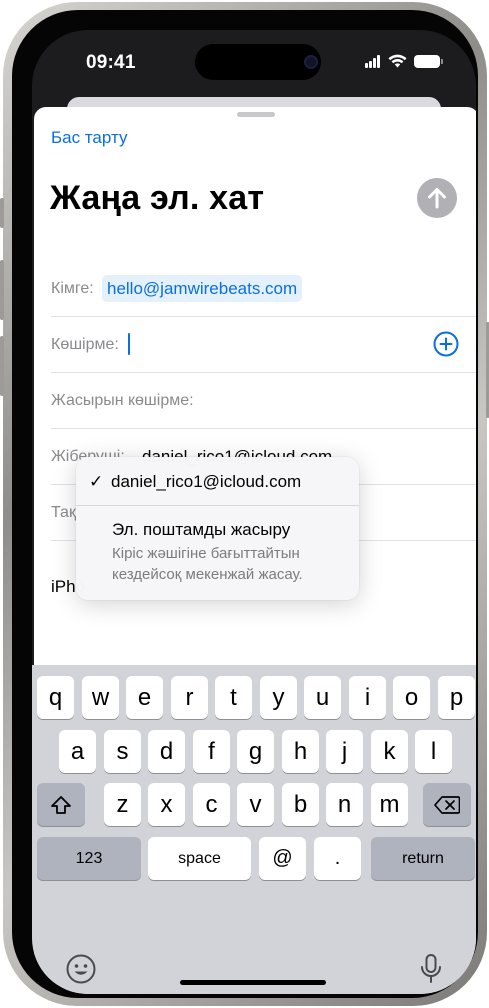  I want to click on status-icons, so click(404, 61).